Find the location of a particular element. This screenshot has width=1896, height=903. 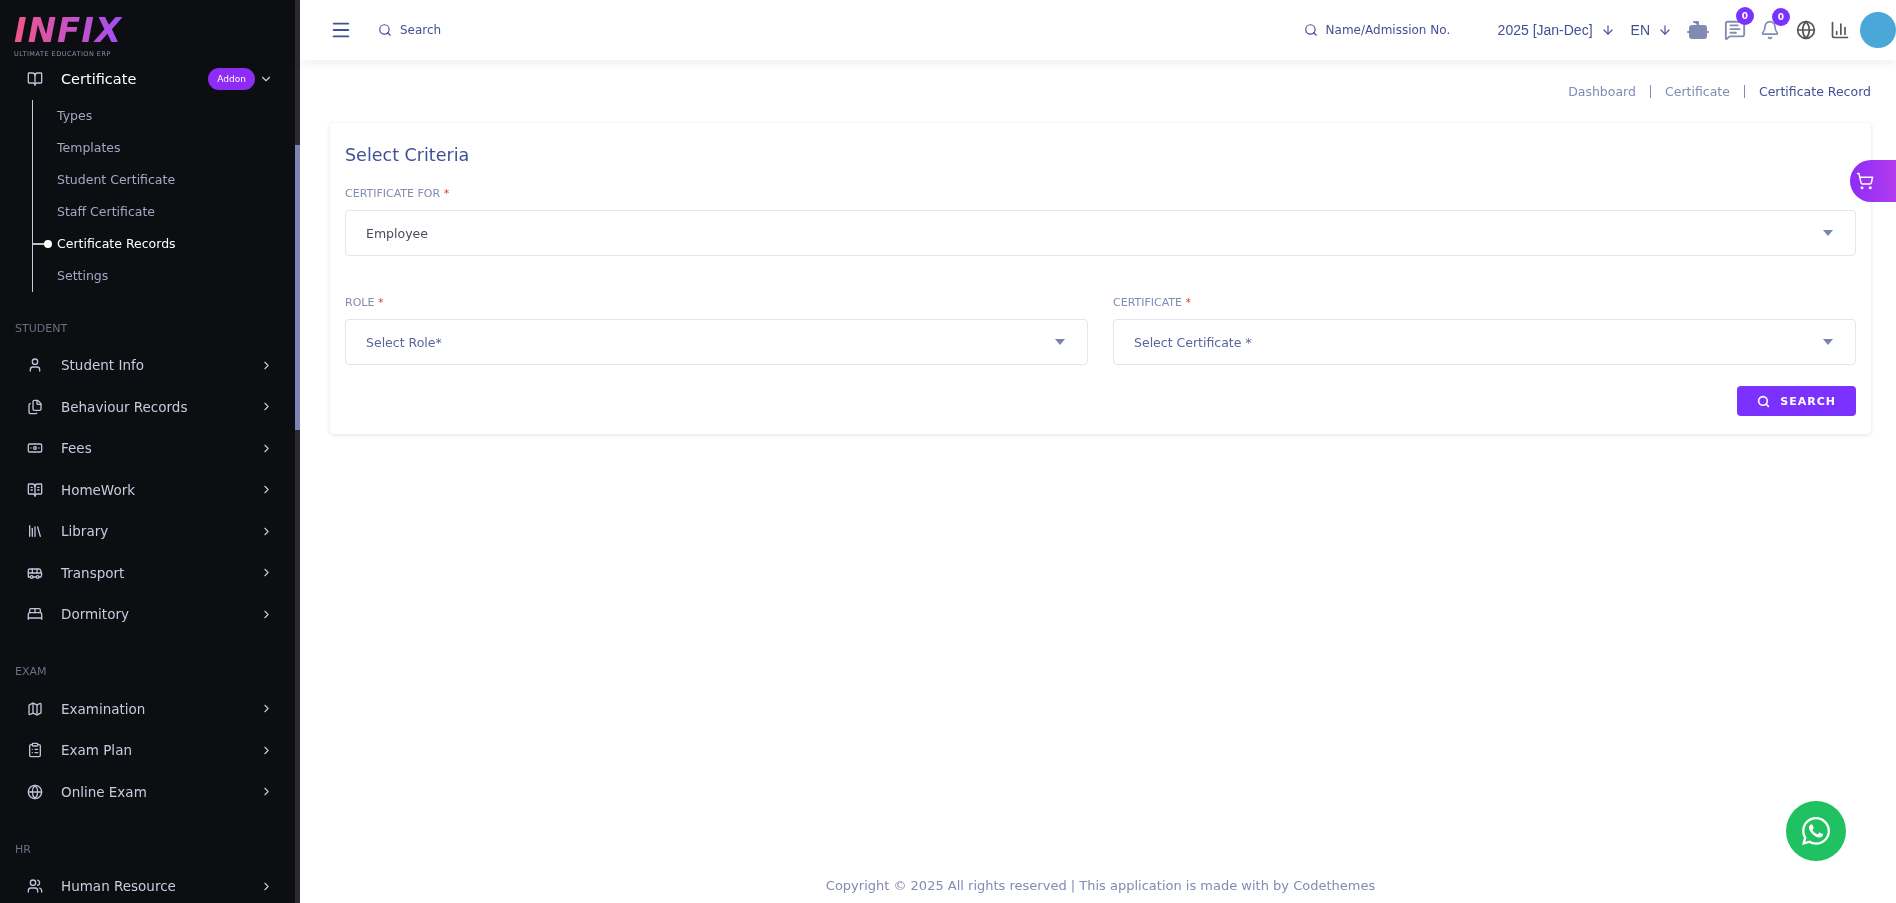

submenu-item: Settings is located at coordinates (164, 275).